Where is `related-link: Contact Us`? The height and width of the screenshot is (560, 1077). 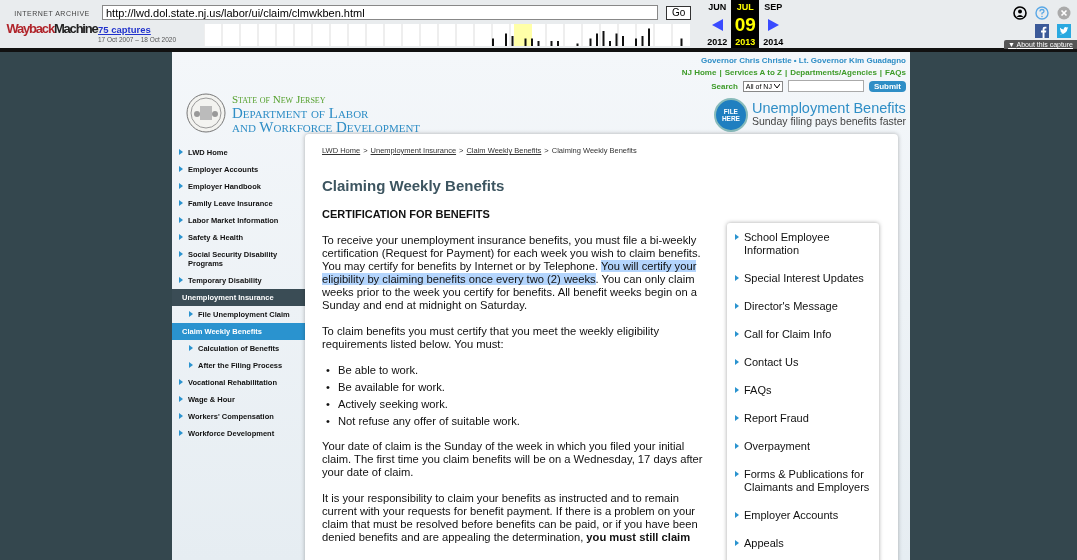 related-link: Contact Us is located at coordinates (804, 362).